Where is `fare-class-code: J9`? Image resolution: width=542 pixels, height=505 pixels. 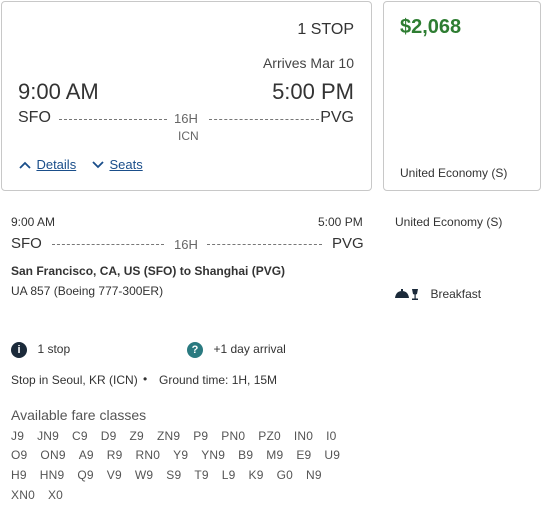 fare-class-code: J9 is located at coordinates (18, 436).